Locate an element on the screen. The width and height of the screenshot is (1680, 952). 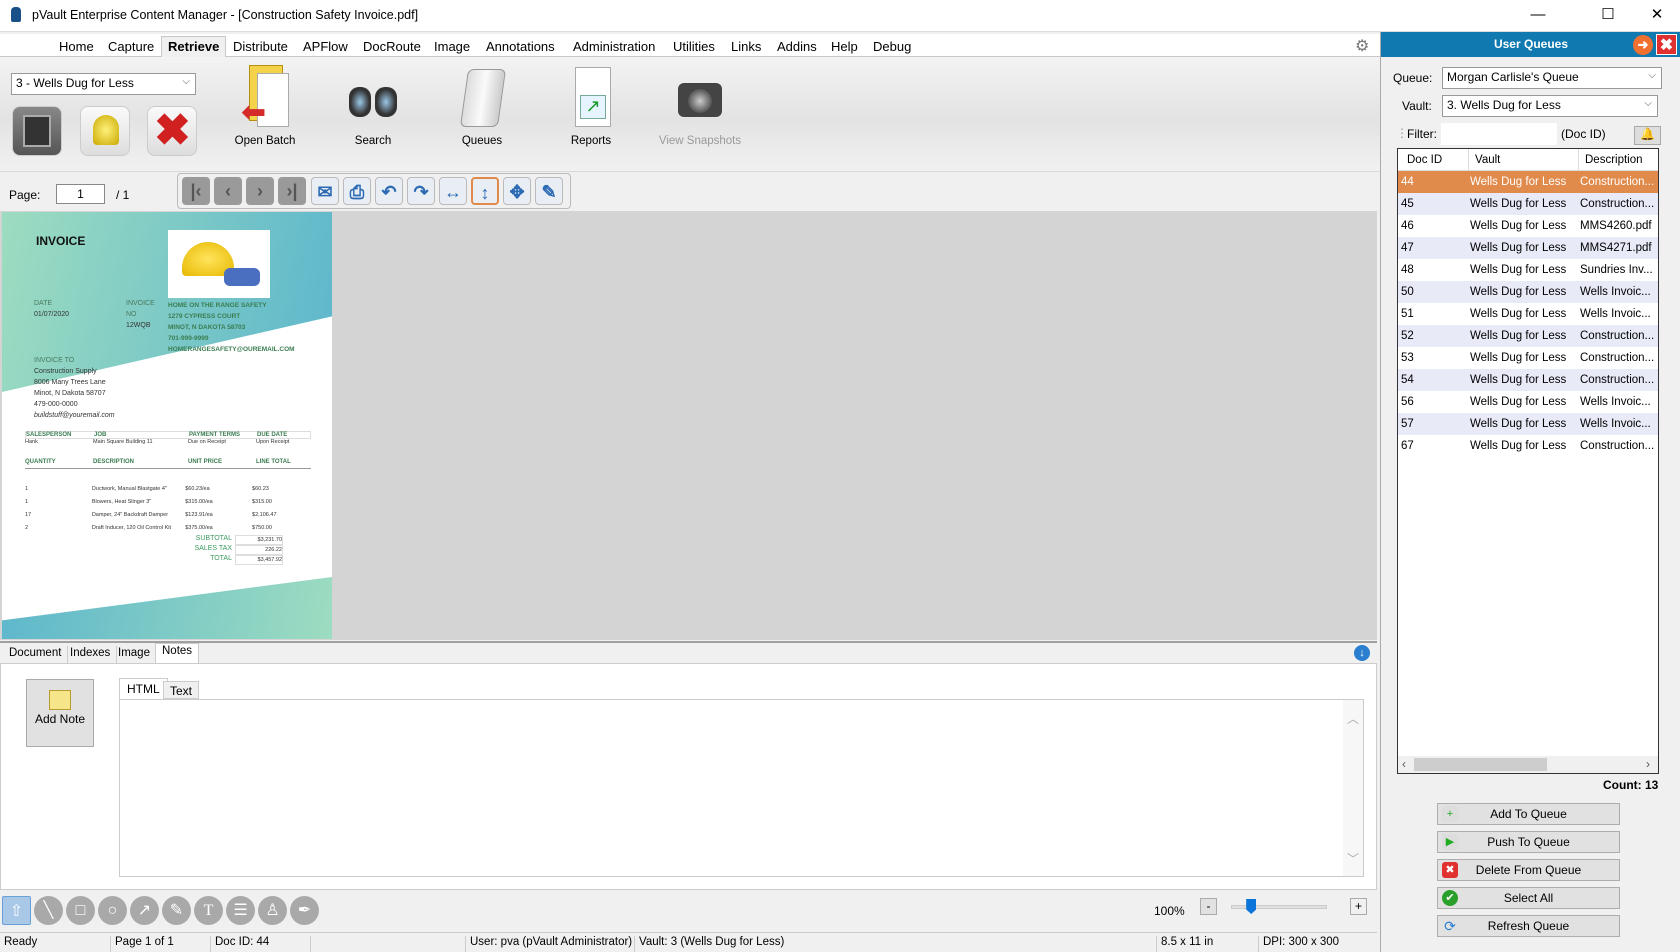
zoom-slider is located at coordinates (1279, 906).